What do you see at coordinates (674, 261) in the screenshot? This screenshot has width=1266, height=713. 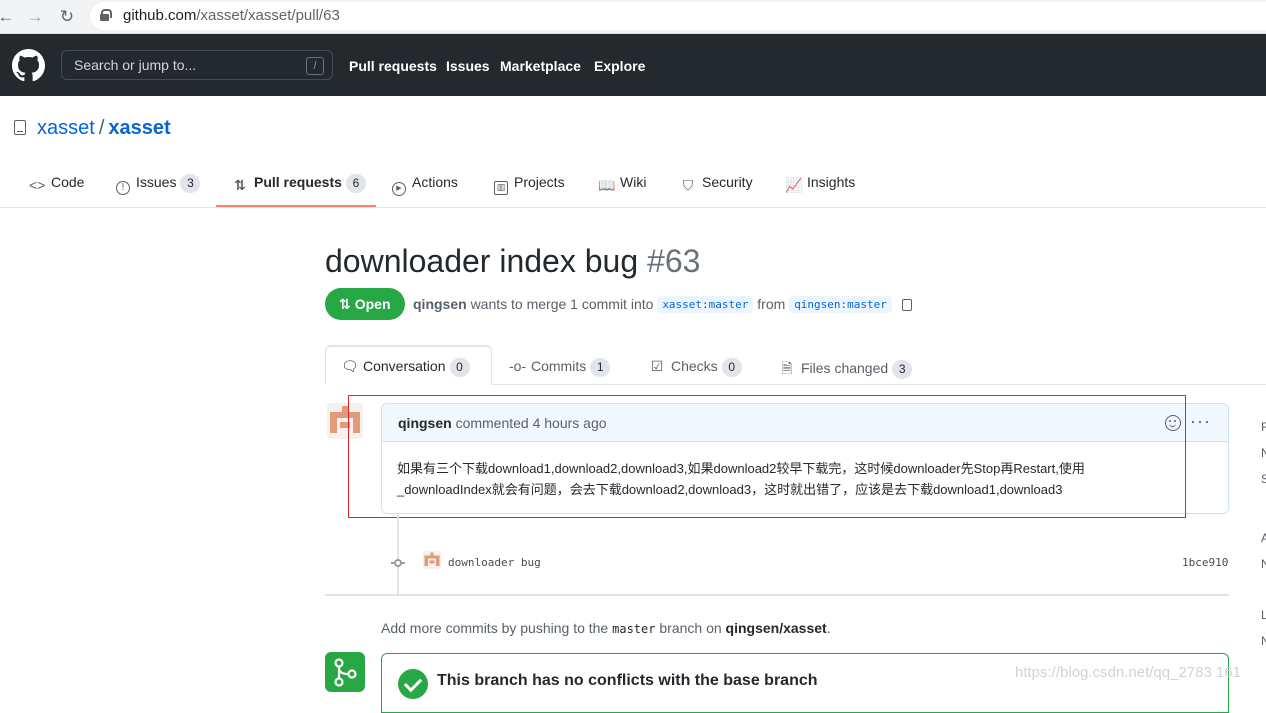 I see `pr-number: #63` at bounding box center [674, 261].